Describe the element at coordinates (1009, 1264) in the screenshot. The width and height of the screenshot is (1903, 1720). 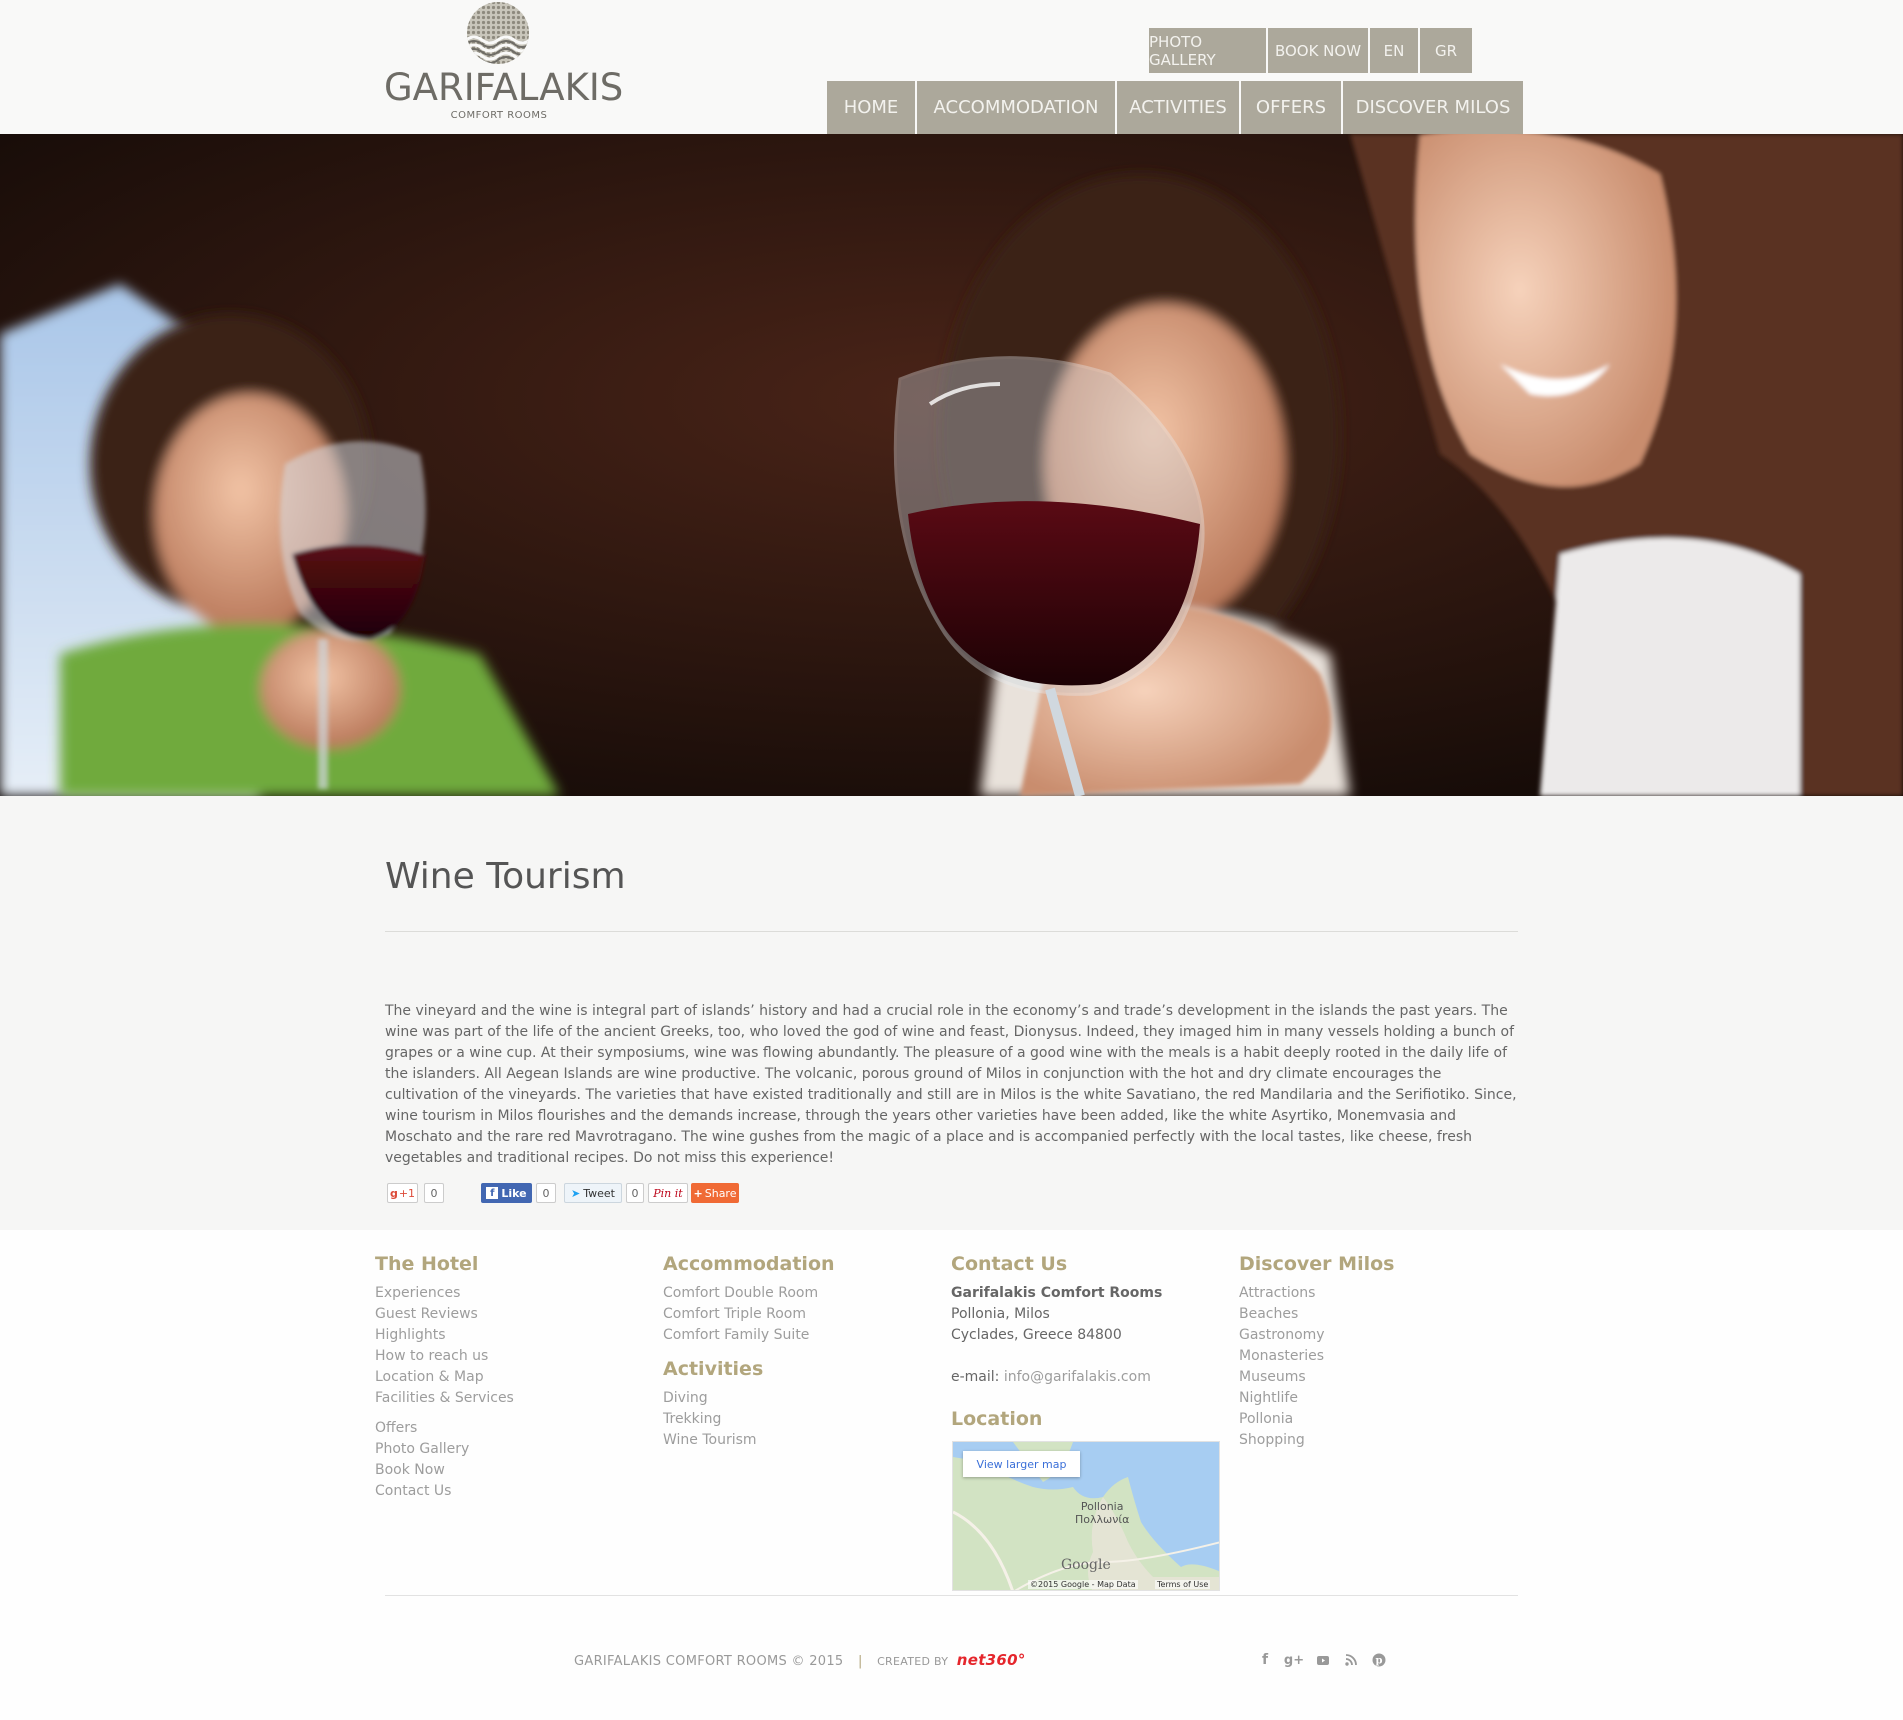
I see `footer-contact-heading: Contact Us` at that location.